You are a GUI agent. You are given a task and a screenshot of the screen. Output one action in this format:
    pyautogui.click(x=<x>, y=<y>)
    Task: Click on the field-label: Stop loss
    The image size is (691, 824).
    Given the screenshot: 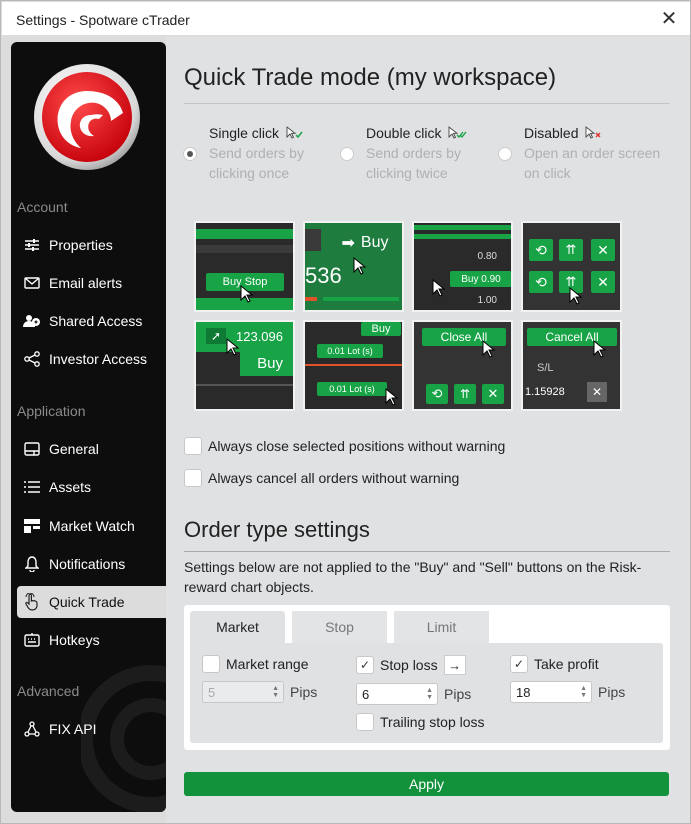 What is the action you would take?
    pyautogui.click(x=409, y=665)
    